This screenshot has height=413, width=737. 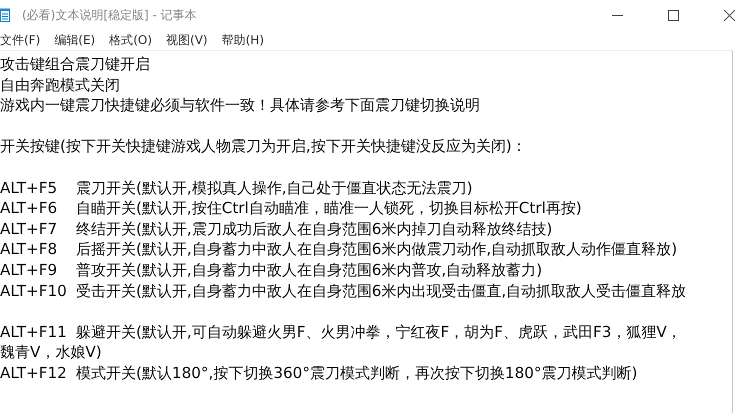 I want to click on text-line: 震刀开关(默认开,模拟真人操作,自己处于僵直状态无法震刀), so click(x=274, y=188).